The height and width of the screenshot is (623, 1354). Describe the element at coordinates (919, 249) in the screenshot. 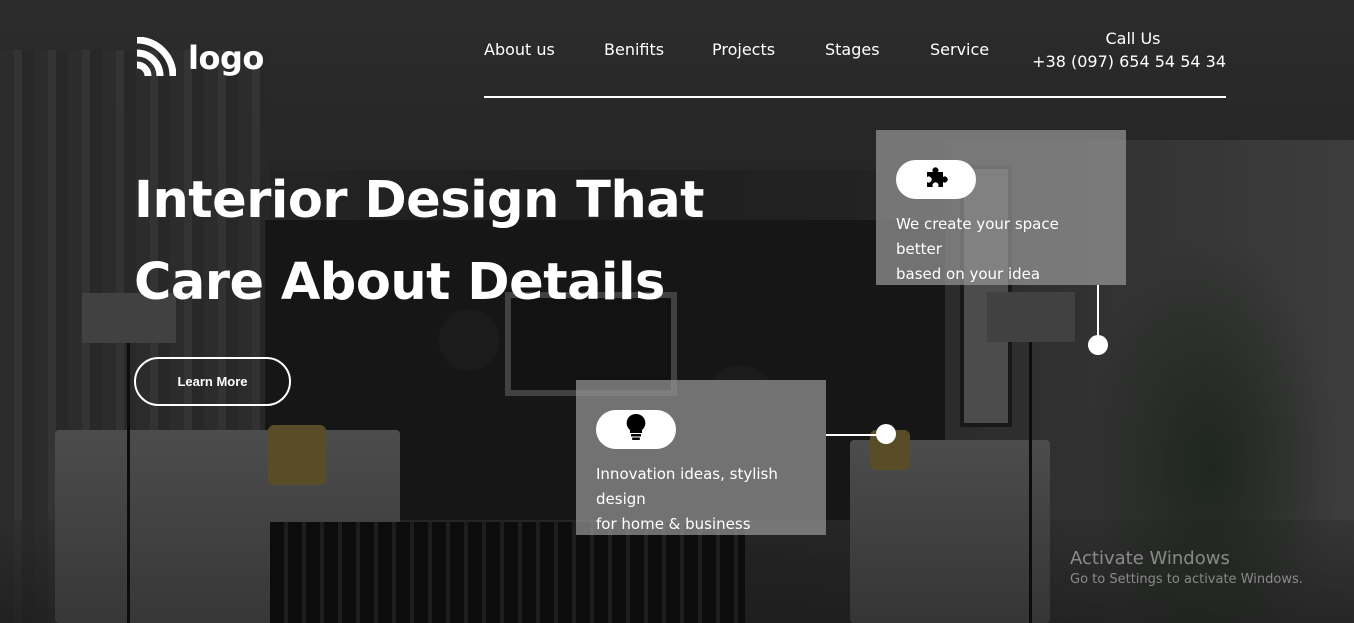

I see `card-line: better` at that location.